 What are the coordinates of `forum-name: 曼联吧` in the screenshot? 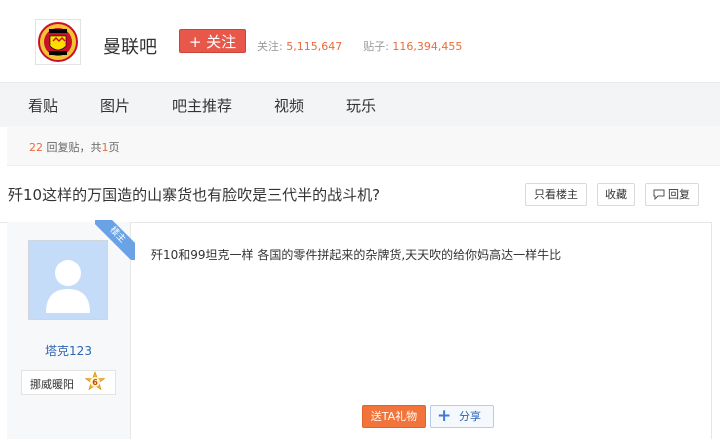 It's located at (130, 46).